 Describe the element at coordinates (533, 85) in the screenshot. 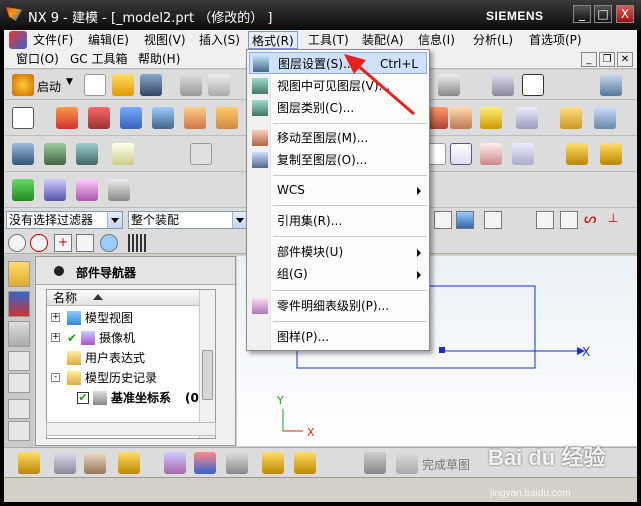

I see `background-color-icon` at that location.